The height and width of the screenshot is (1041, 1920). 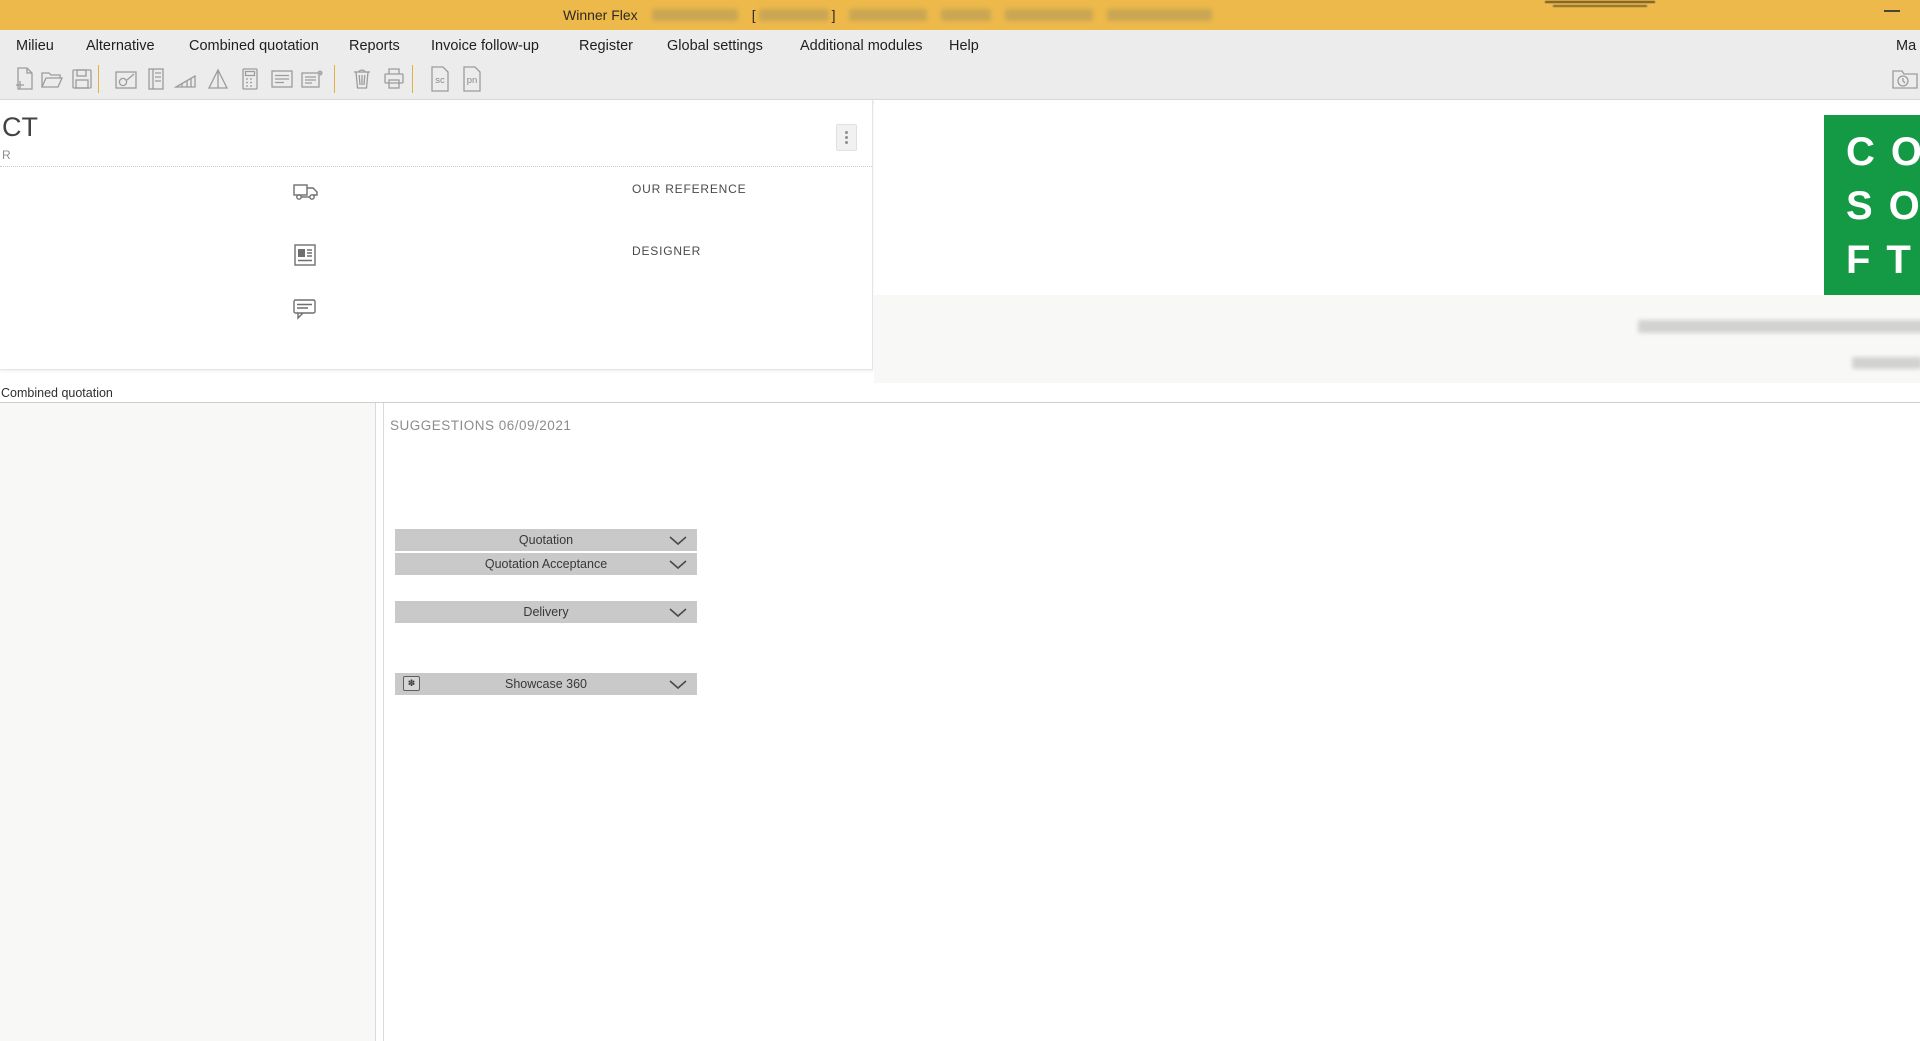 I want to click on menu-global-settings: Global settings, so click(x=715, y=45).